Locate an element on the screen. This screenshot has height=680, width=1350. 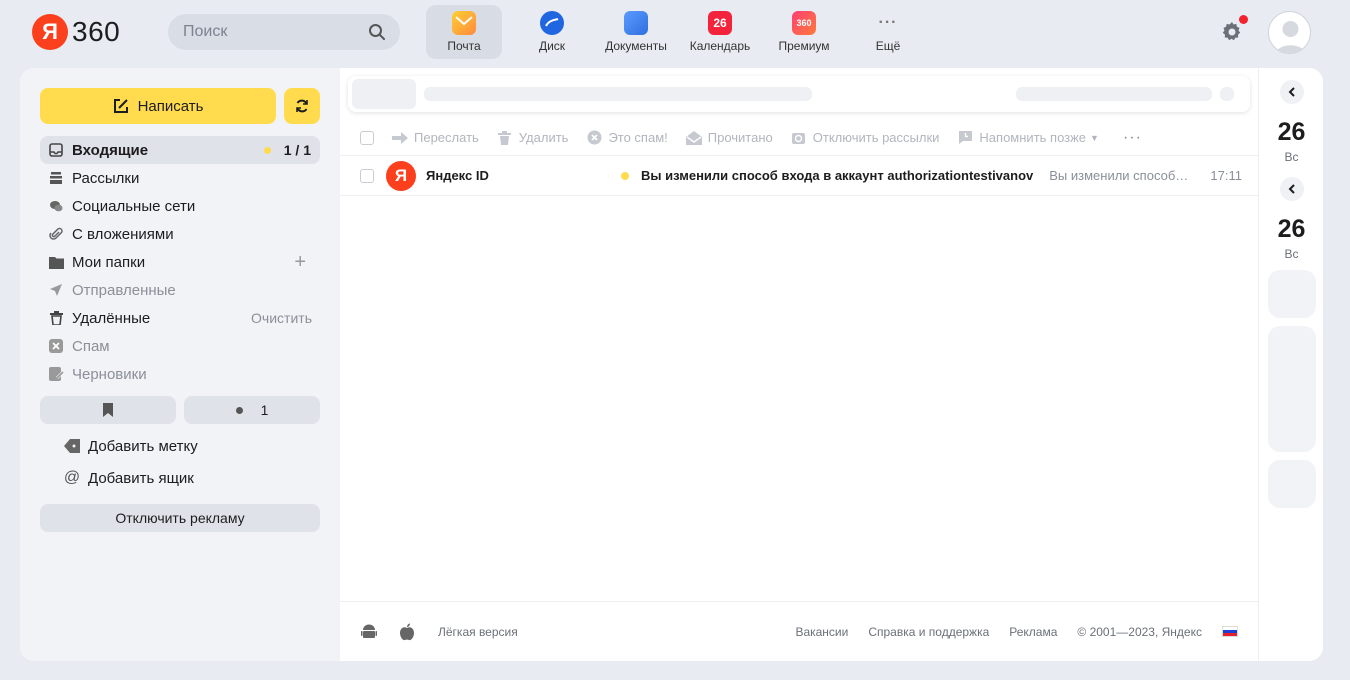
unsubscribe-icon is located at coordinates (799, 138).